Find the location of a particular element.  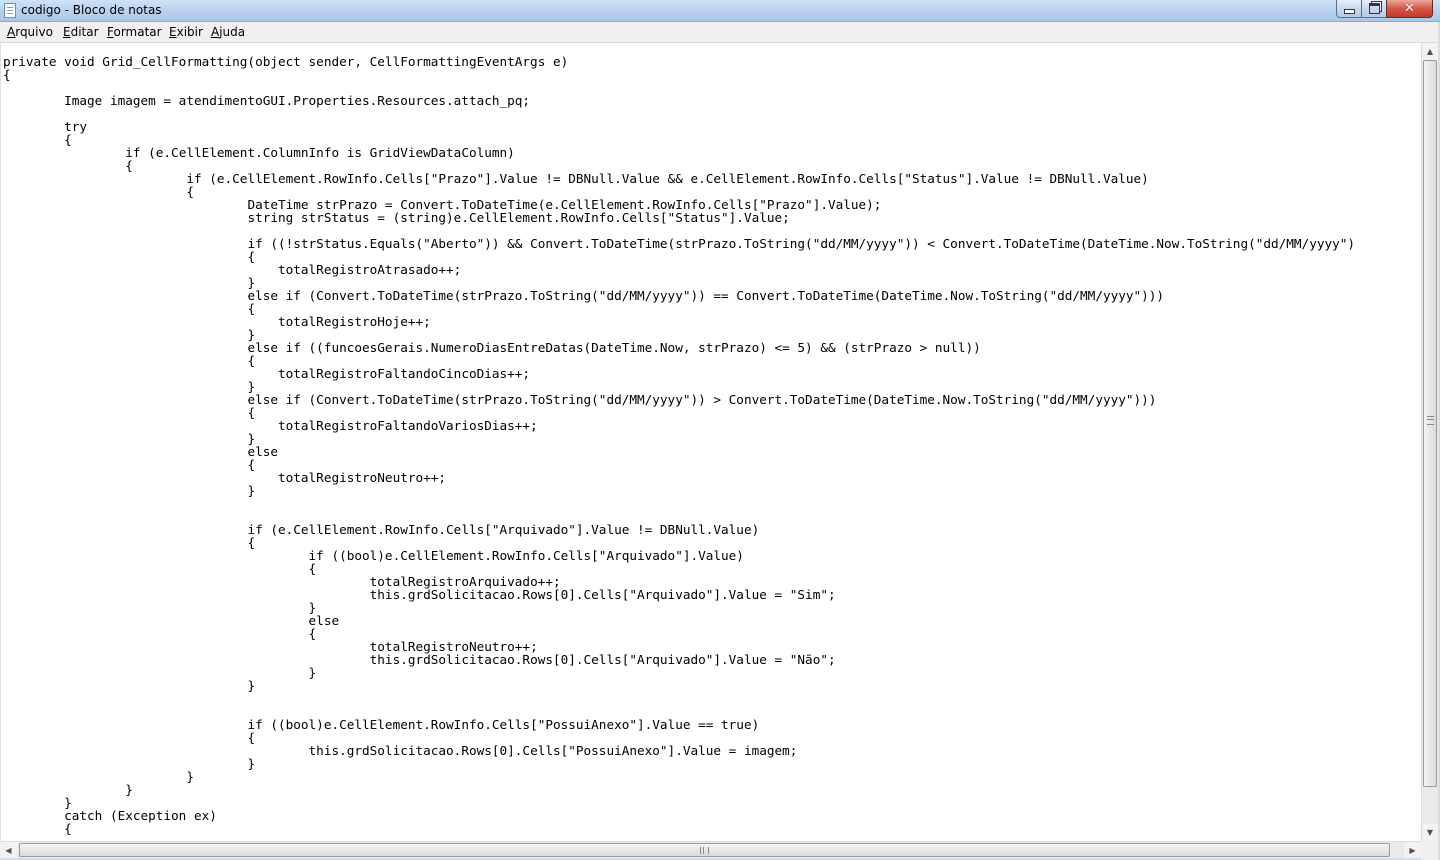

menu-formatar: Formatar is located at coordinates (134, 32).